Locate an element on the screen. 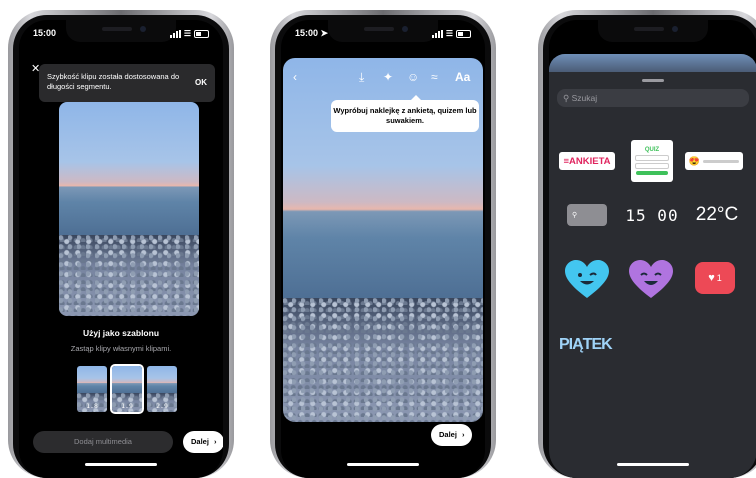  blue-heart-icon is located at coordinates (587, 279).